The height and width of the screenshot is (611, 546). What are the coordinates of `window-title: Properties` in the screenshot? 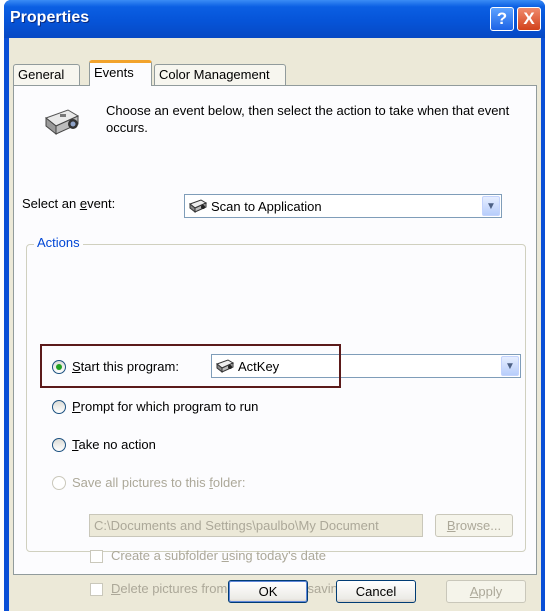 It's located at (50, 17).